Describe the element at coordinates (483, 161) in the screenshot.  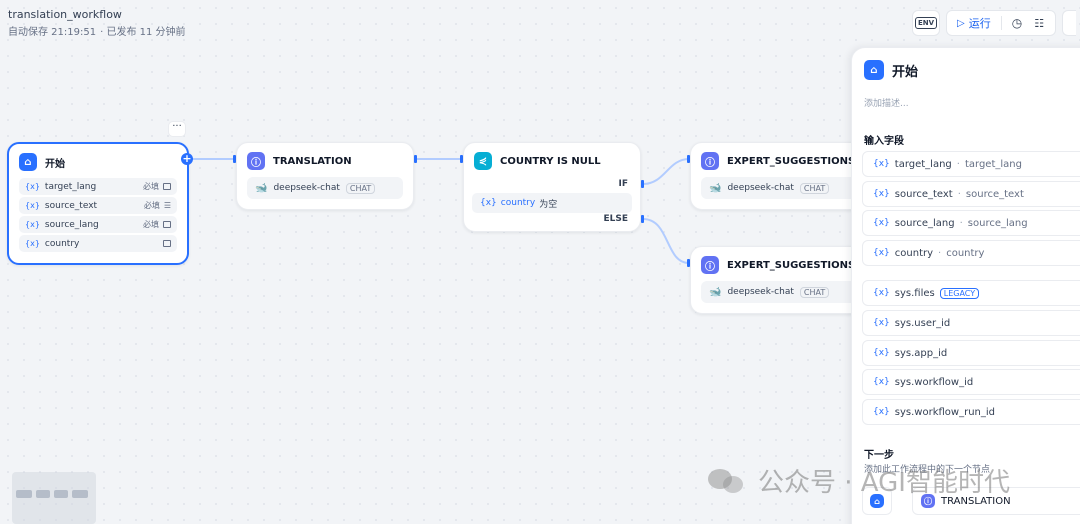
I see `branch-icon: ⋞` at that location.